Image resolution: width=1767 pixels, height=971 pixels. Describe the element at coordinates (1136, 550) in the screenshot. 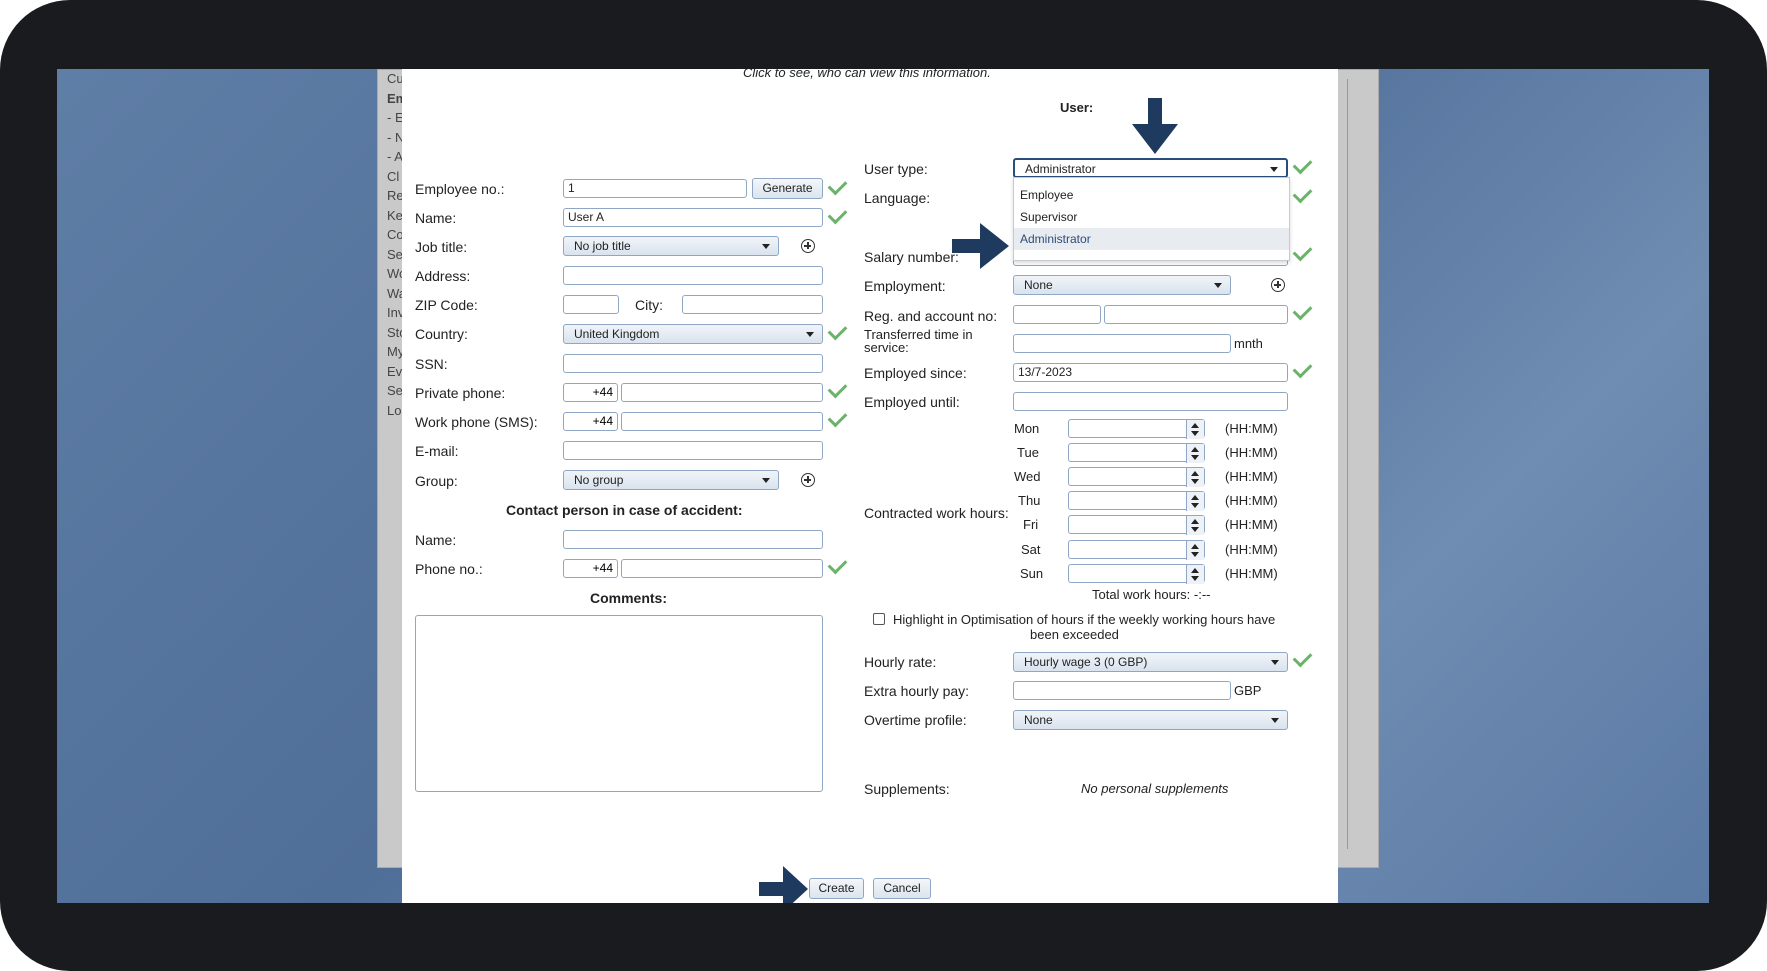

I see `hours-input-sat` at that location.